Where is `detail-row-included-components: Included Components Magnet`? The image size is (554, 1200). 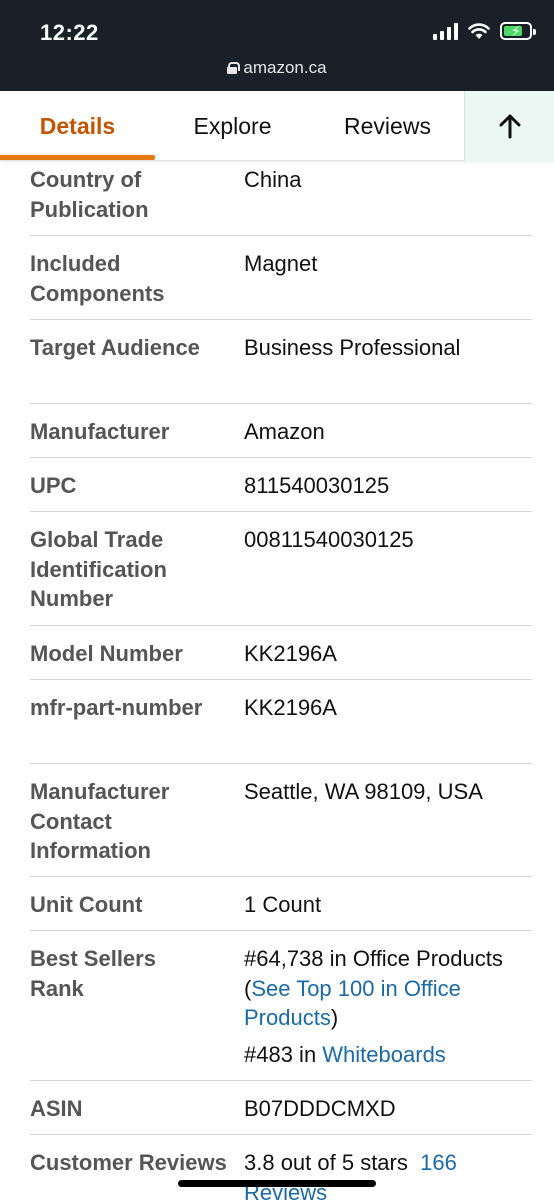 detail-row-included-components: Included Components Magnet is located at coordinates (281, 278).